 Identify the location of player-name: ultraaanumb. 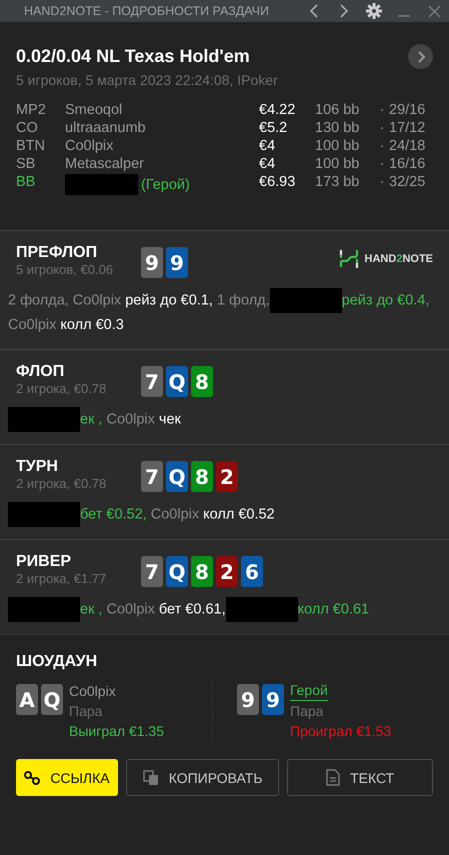
(105, 128).